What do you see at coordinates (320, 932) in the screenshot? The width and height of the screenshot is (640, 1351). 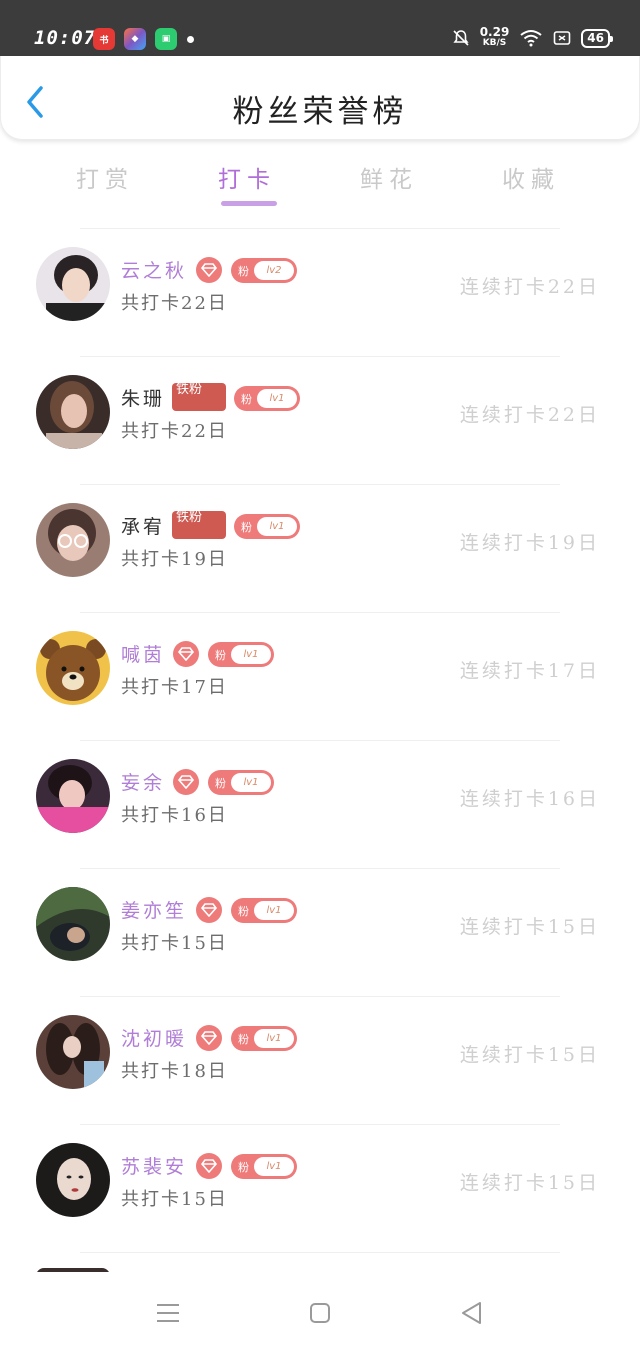 I see `list-item: 姜亦笙 粉 lv1 共打卡15日 连续打卡15日` at bounding box center [320, 932].